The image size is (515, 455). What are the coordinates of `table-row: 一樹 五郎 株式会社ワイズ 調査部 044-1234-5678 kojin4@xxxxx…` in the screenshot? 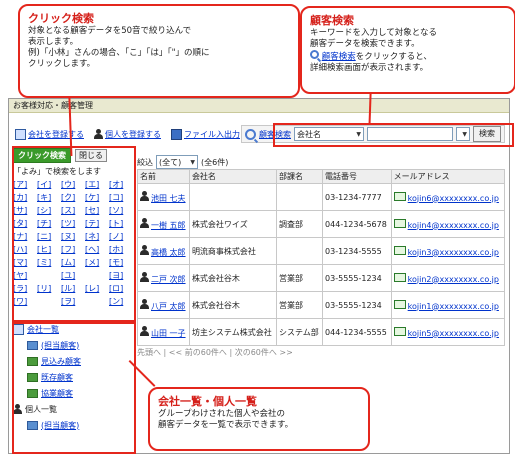 It's located at (321, 224).